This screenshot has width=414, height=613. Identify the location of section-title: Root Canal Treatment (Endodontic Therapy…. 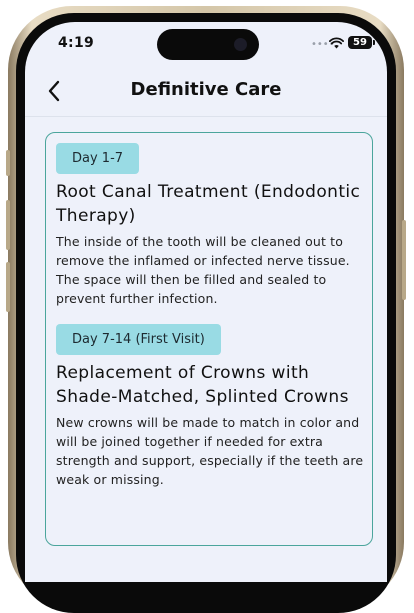
(208, 204).